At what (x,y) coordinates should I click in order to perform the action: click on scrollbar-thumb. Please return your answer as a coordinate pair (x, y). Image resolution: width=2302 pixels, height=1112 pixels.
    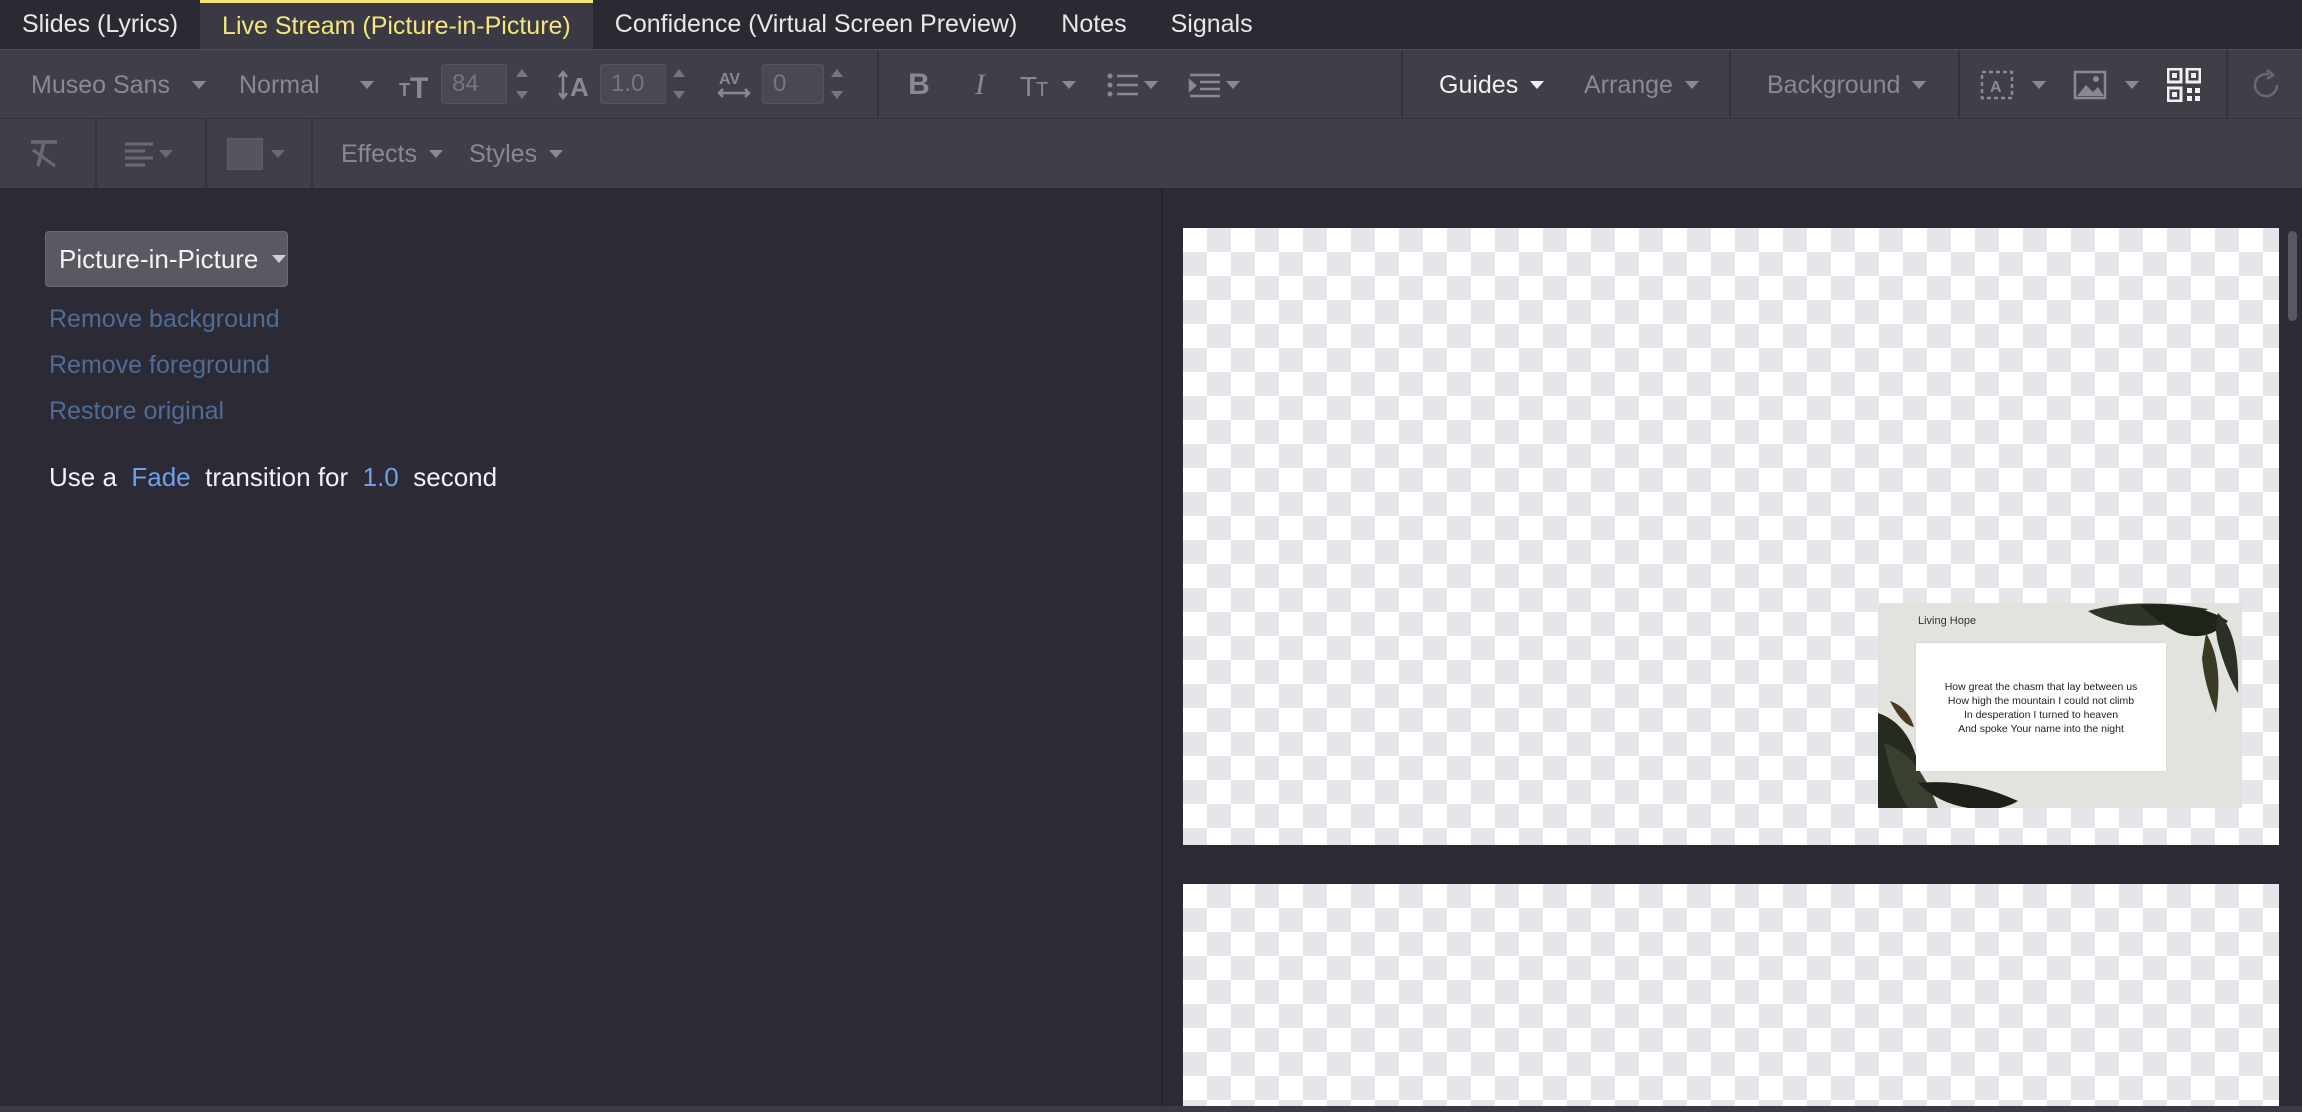
    Looking at the image, I should click on (2292, 276).